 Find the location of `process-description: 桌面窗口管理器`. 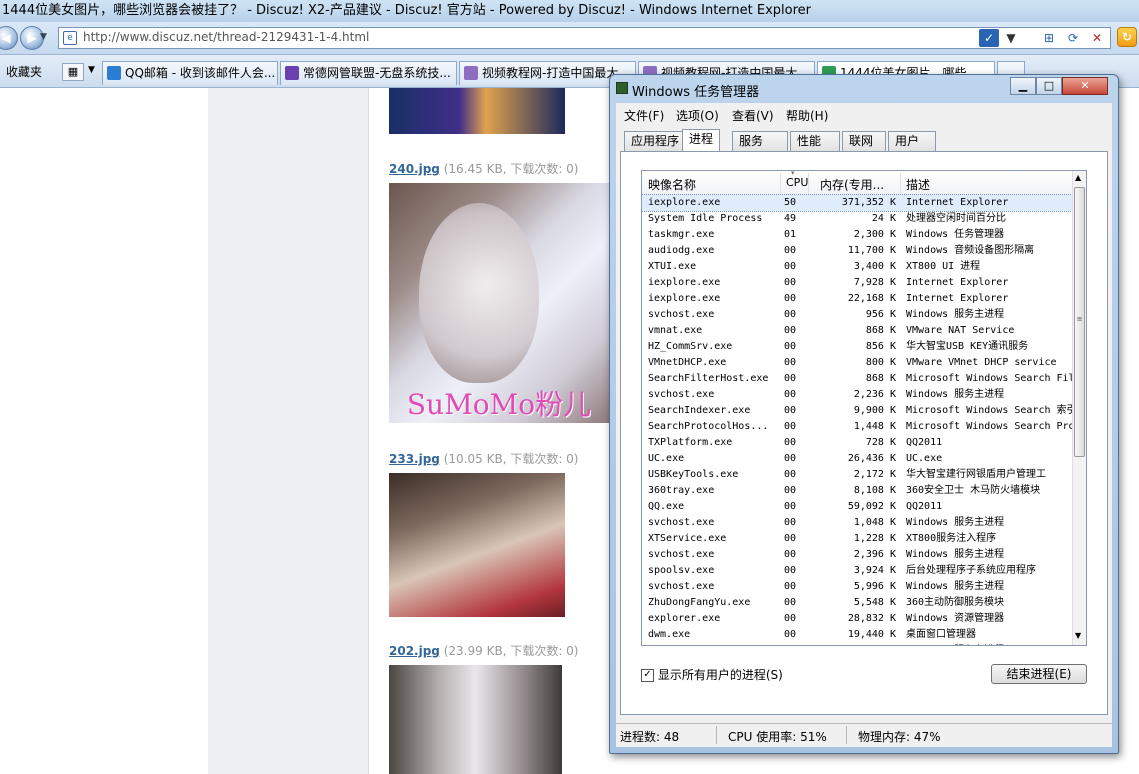

process-description: 桌面窗口管理器 is located at coordinates (941, 634).